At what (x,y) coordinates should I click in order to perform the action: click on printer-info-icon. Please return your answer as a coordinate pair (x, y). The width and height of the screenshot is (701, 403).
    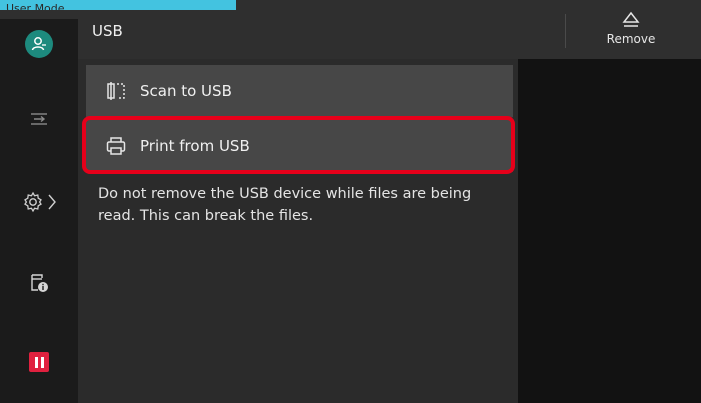
    Looking at the image, I should click on (39, 283).